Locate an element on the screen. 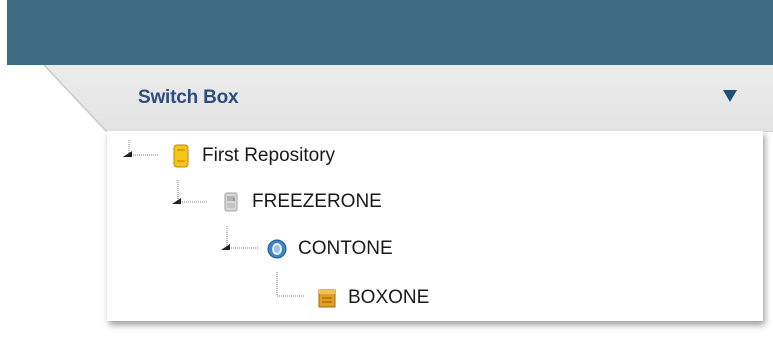 The height and width of the screenshot is (343, 773). tree-node-contone: CONTONE is located at coordinates (329, 249).